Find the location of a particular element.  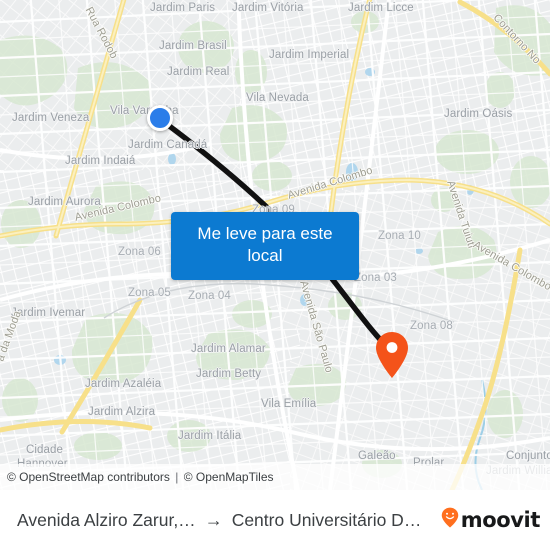

moovit-logo: moovit is located at coordinates (490, 520).